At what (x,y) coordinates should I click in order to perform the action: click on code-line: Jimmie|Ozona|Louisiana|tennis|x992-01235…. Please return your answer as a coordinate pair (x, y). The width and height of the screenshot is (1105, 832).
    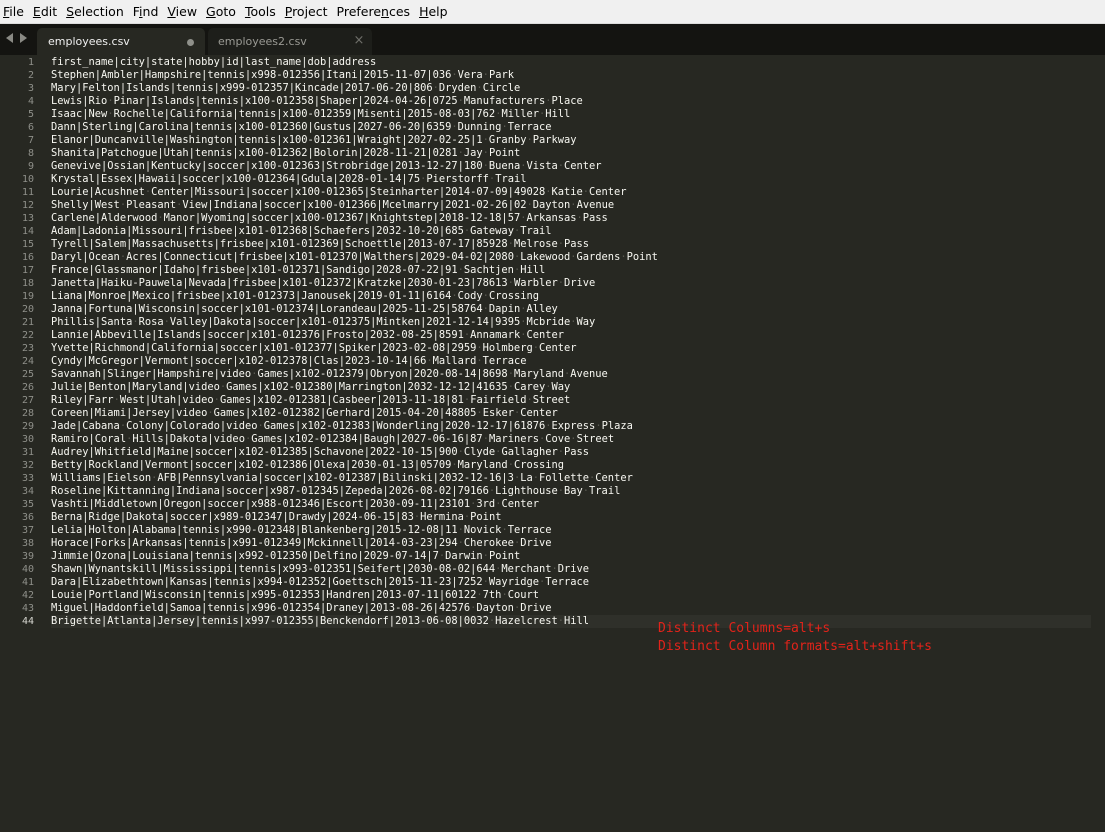
    Looking at the image, I should click on (571, 556).